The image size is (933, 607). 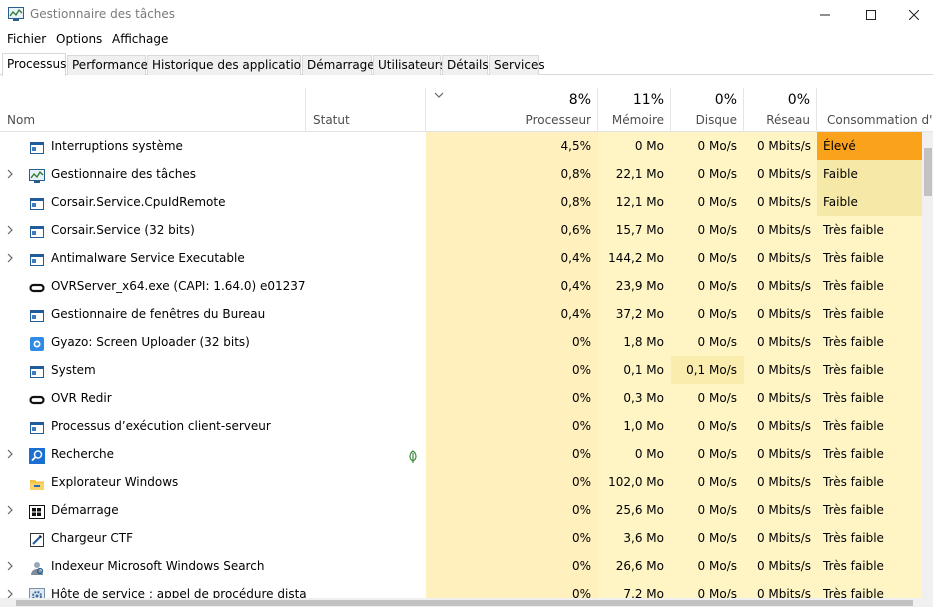 I want to click on tab-services: Services, so click(x=517, y=65).